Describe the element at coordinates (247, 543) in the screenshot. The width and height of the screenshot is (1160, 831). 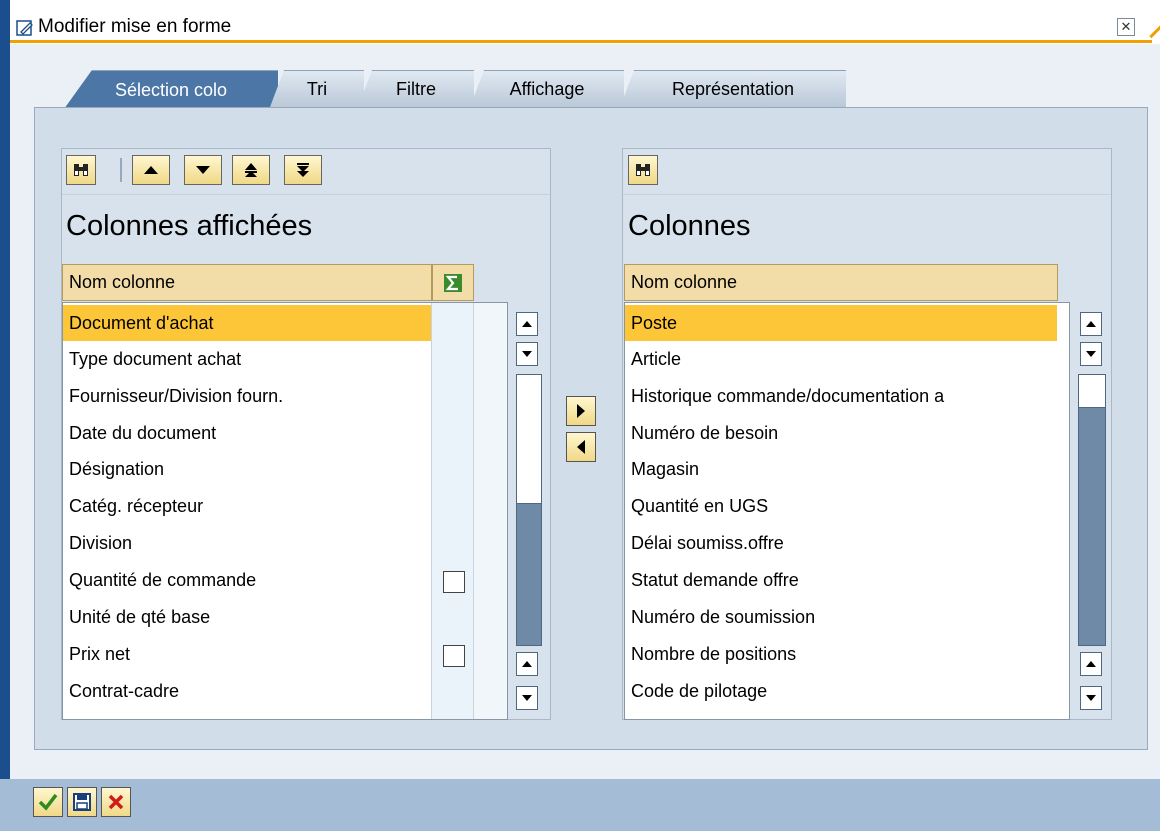
I see `list-item: Division` at that location.